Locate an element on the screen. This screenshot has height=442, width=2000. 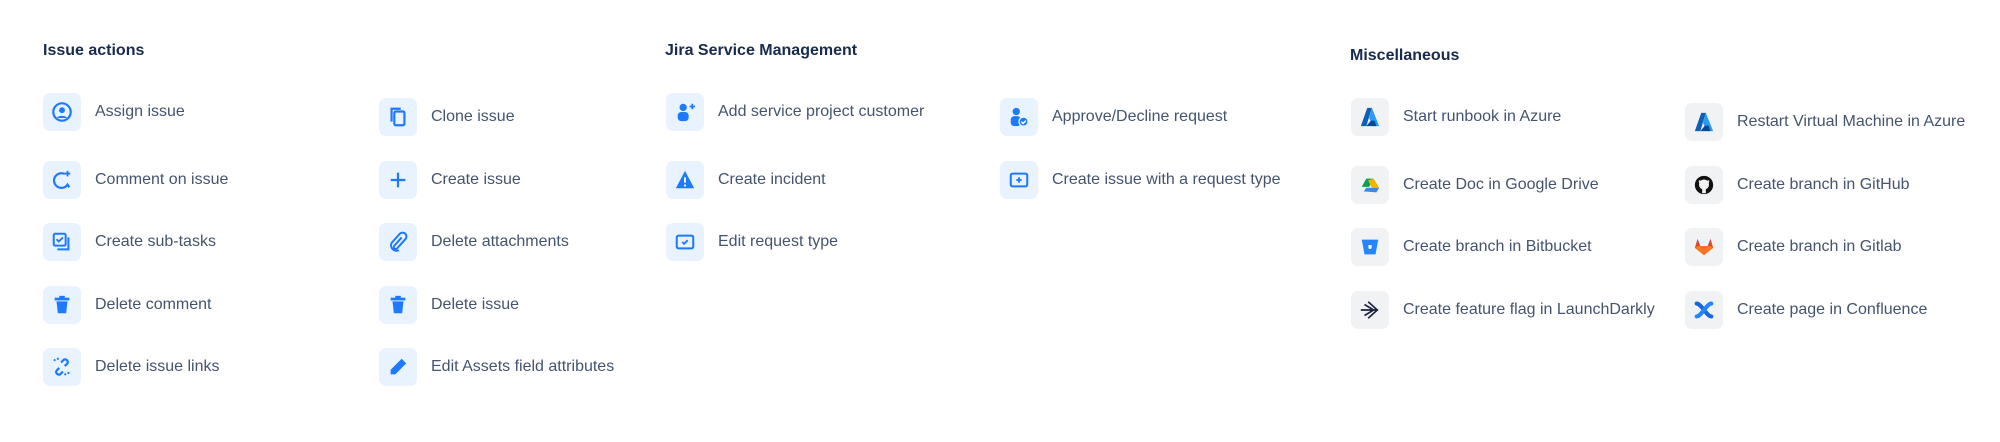
reqtype-icon is located at coordinates (685, 242).